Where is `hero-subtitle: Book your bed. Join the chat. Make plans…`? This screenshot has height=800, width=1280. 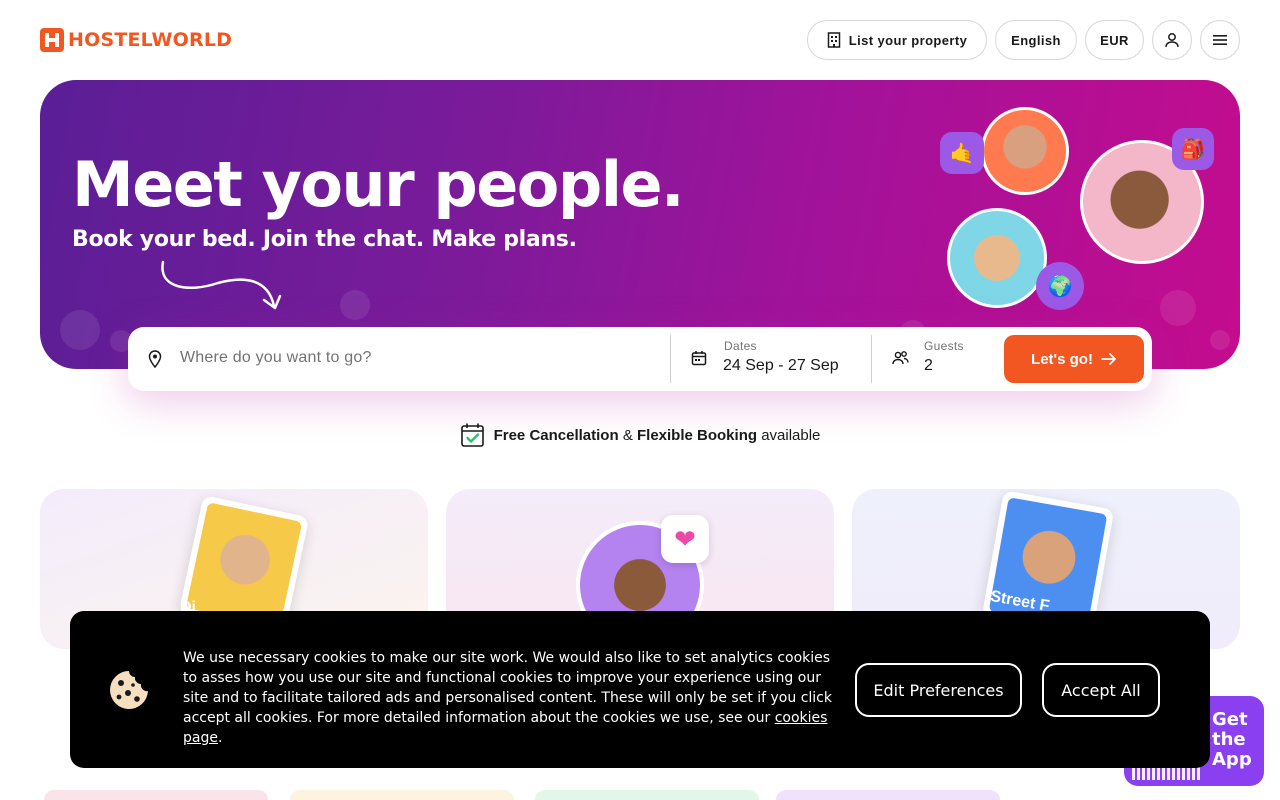 hero-subtitle: Book your bed. Join the chat. Make plans… is located at coordinates (324, 239).